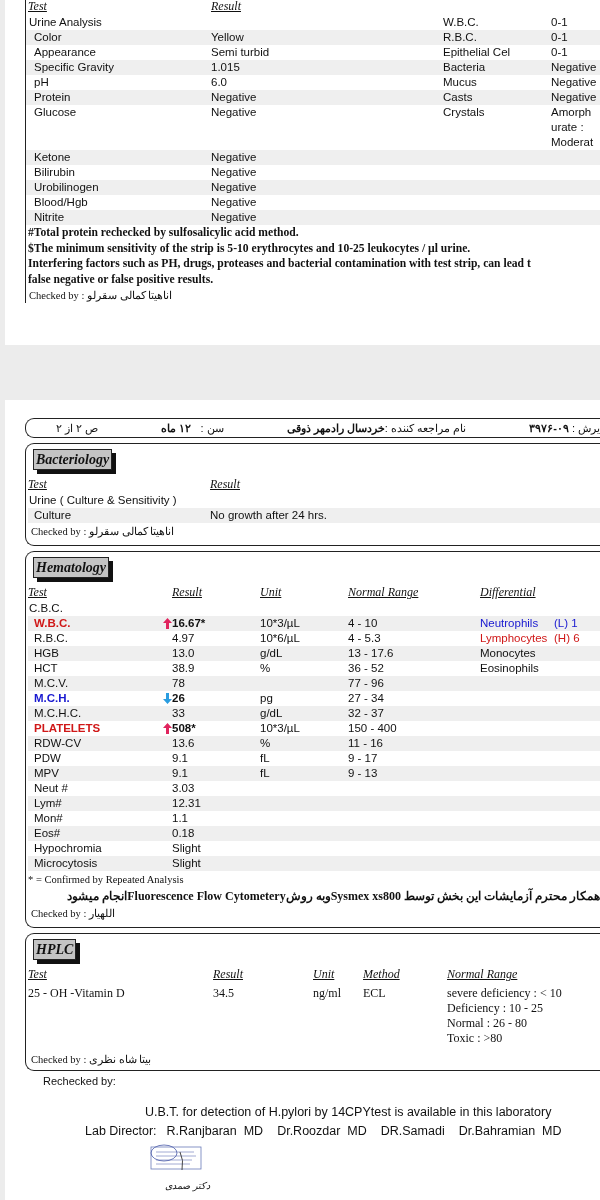 This screenshot has width=600, height=1200. I want to click on unit-text: ng/ml, so click(327, 994).